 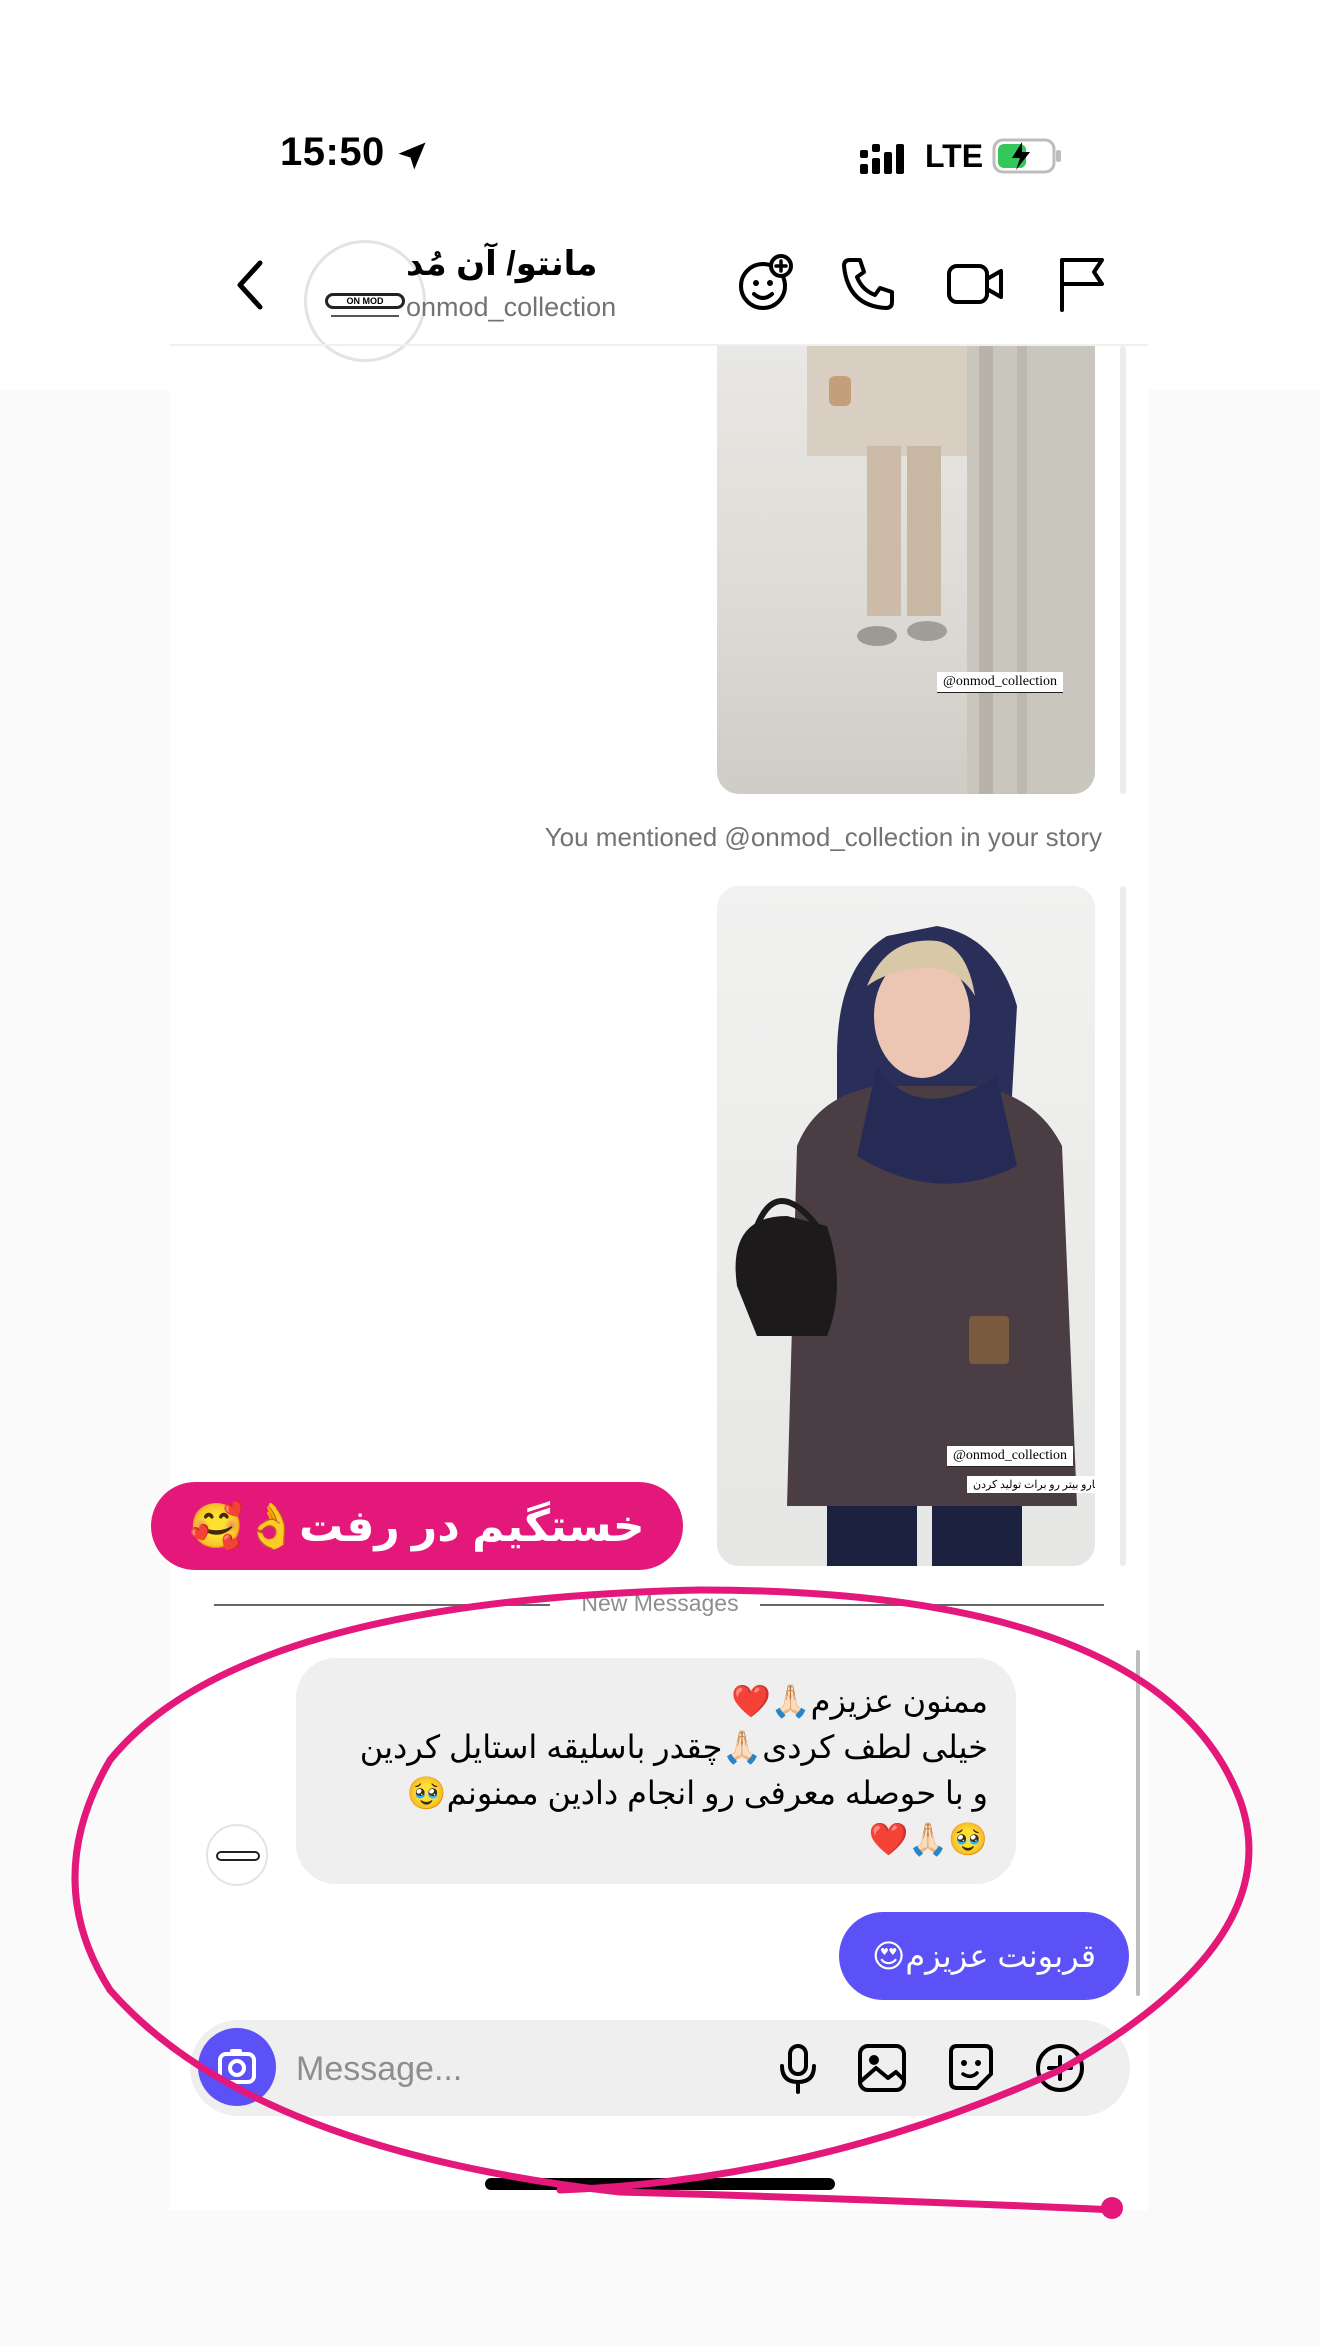 I want to click on location-arrow-icon, so click(x=412, y=156).